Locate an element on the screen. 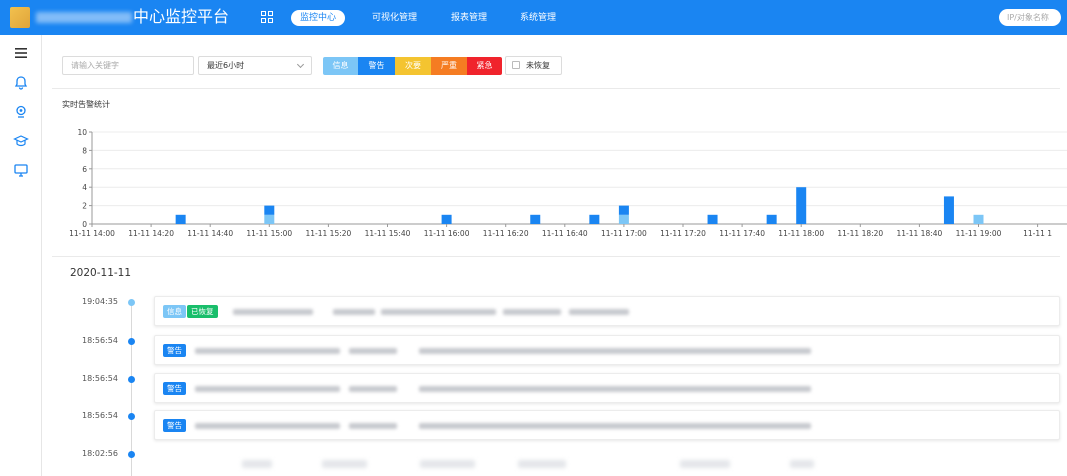 Image resolution: width=1067 pixels, height=476 pixels. location-pin-icon is located at coordinates (21, 112).